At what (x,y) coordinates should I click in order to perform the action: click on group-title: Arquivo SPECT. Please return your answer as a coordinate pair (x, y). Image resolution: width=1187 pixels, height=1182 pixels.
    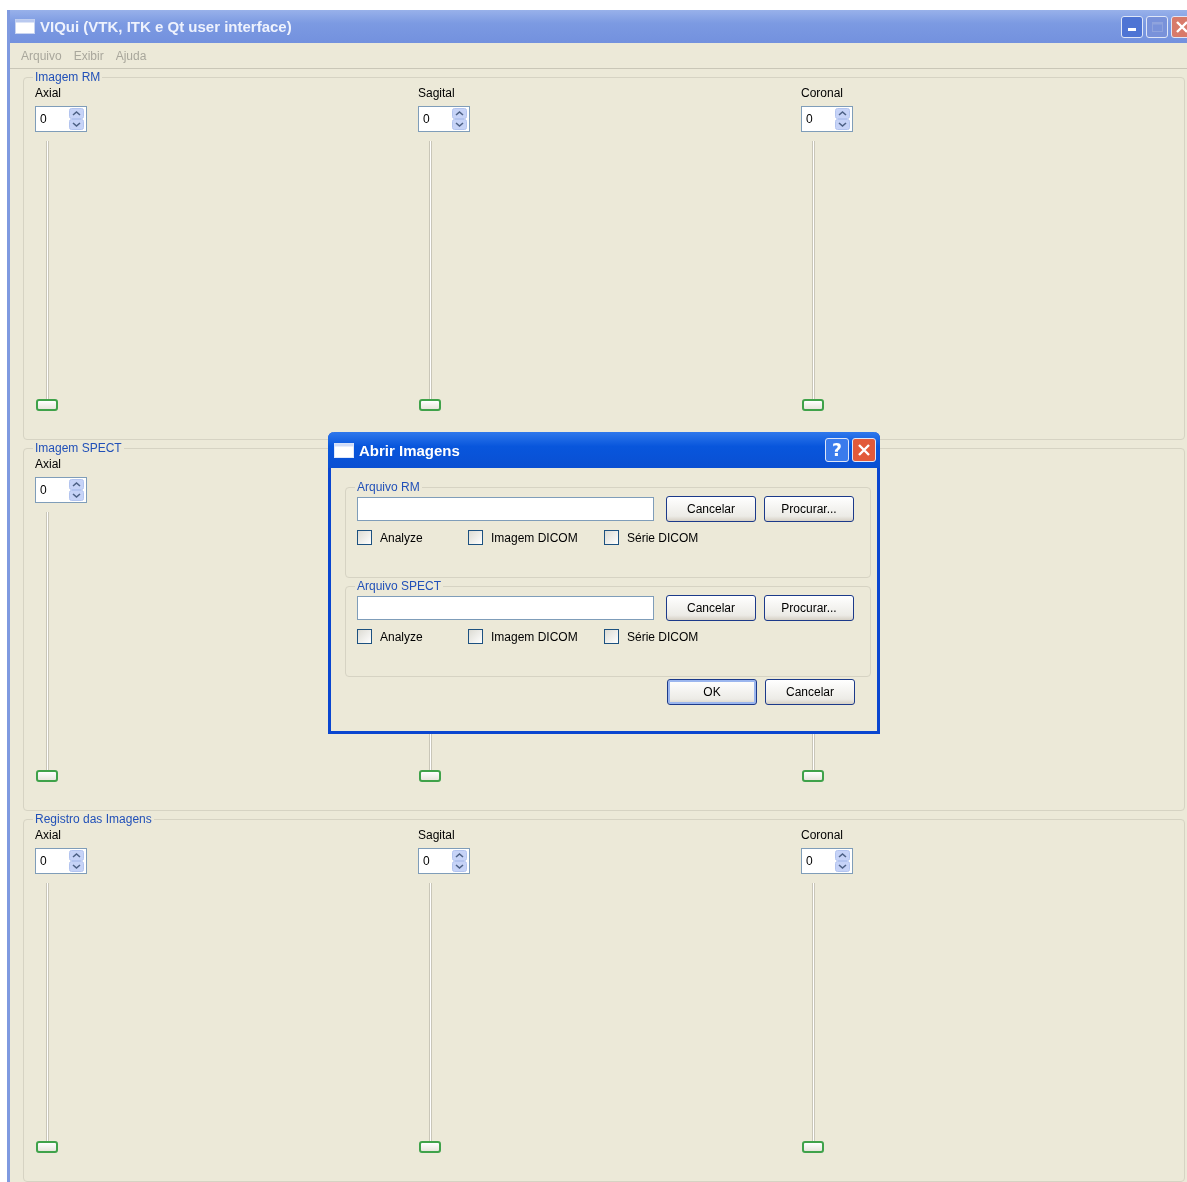
    Looking at the image, I should click on (399, 586).